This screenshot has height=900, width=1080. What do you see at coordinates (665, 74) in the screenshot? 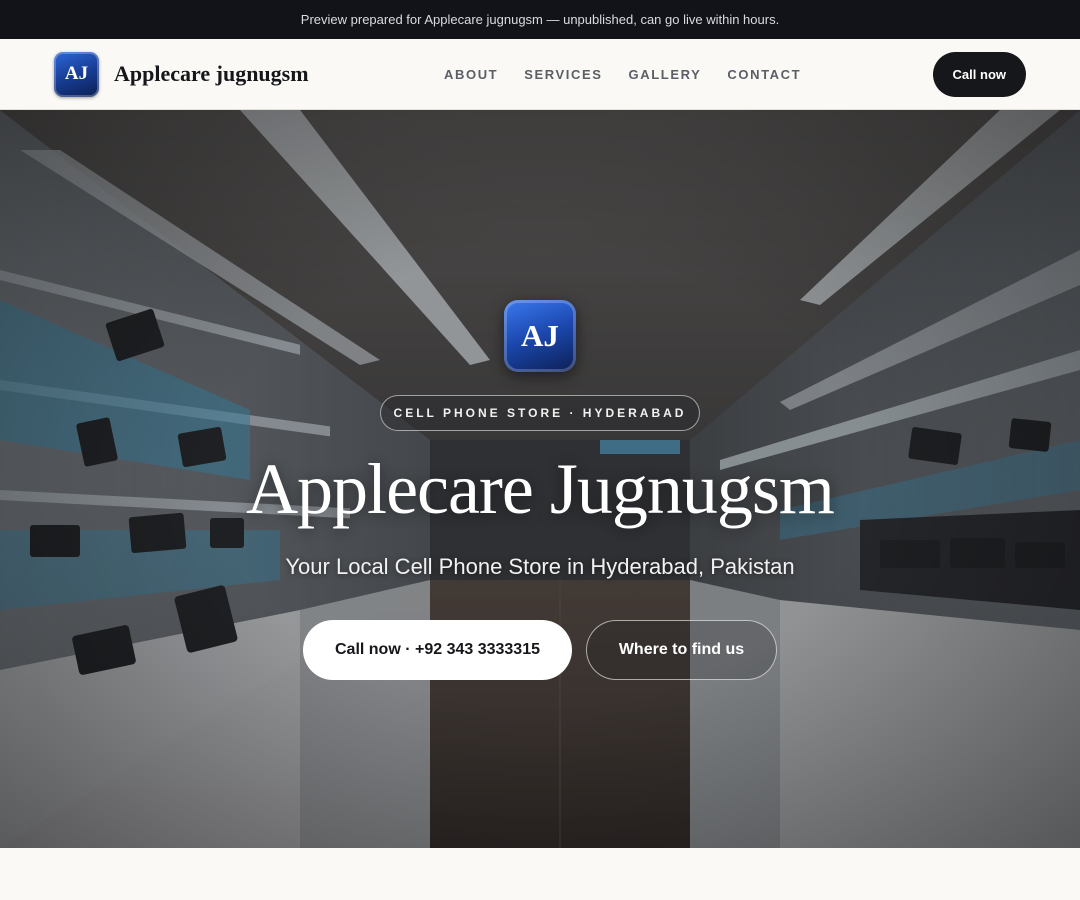
I see `nav-link-gallery: GALLERY` at bounding box center [665, 74].